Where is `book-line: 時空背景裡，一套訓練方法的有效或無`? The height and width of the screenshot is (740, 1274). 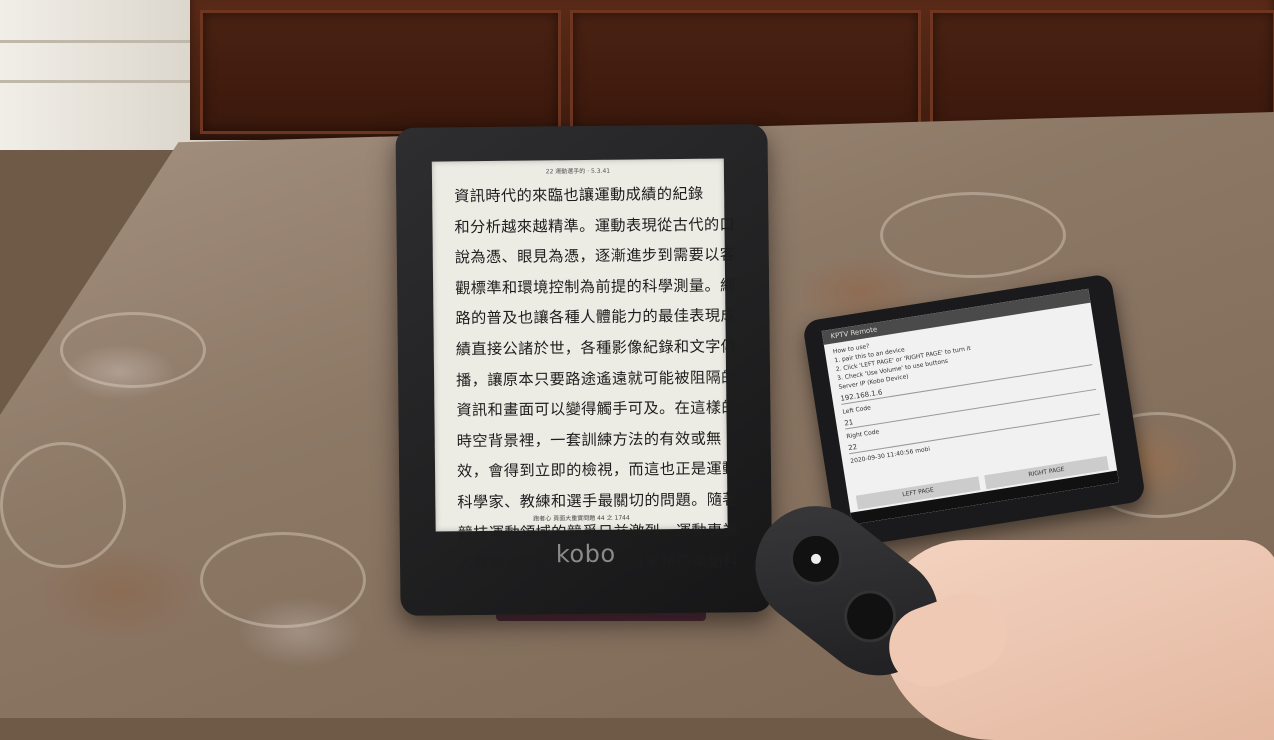
book-line: 時空背景裡，一套訓練方法的有效或無 is located at coordinates (589, 440).